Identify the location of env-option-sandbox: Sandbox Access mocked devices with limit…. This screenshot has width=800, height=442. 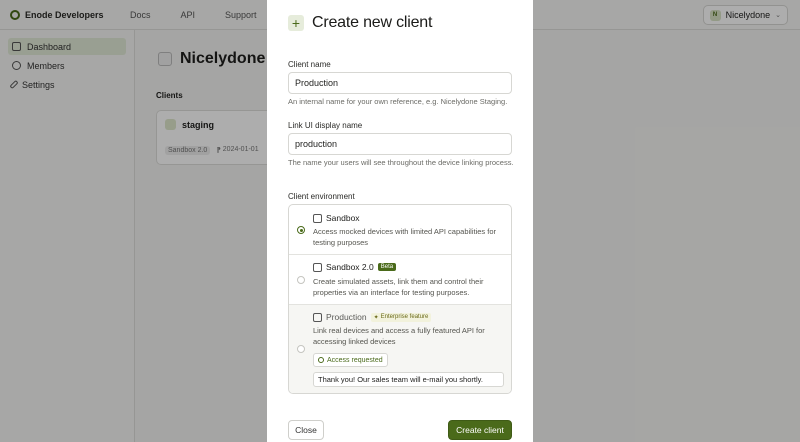
(400, 230).